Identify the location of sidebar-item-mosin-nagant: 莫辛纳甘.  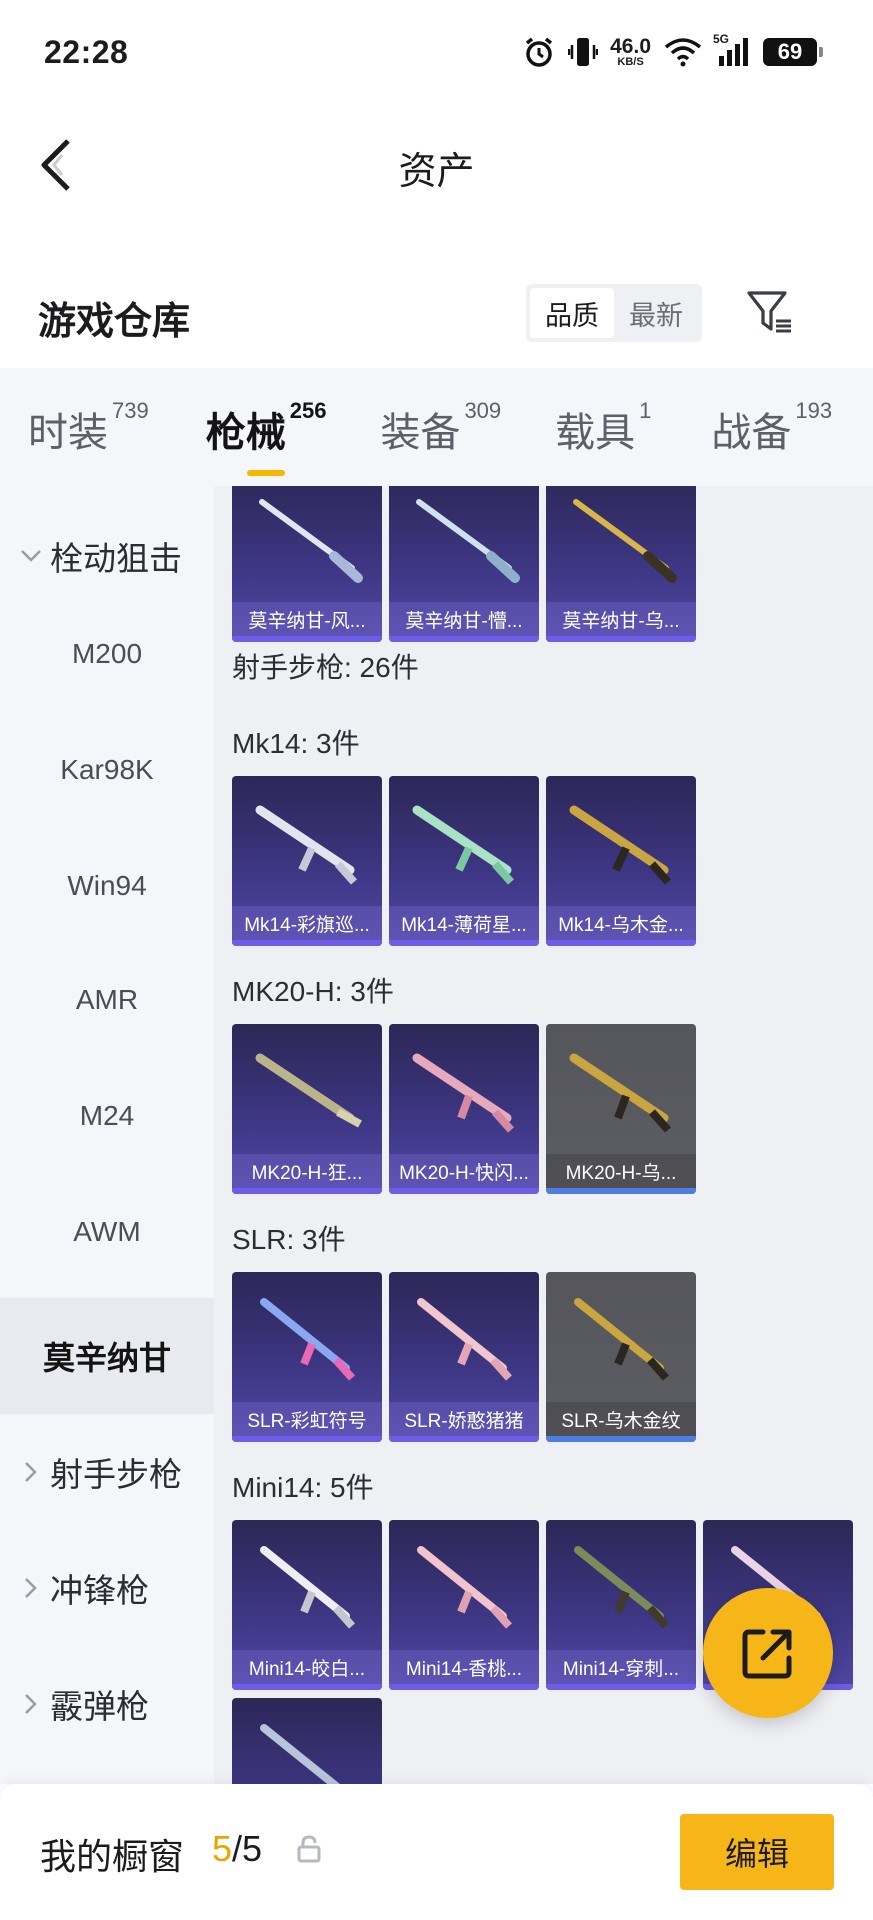
(107, 1356).